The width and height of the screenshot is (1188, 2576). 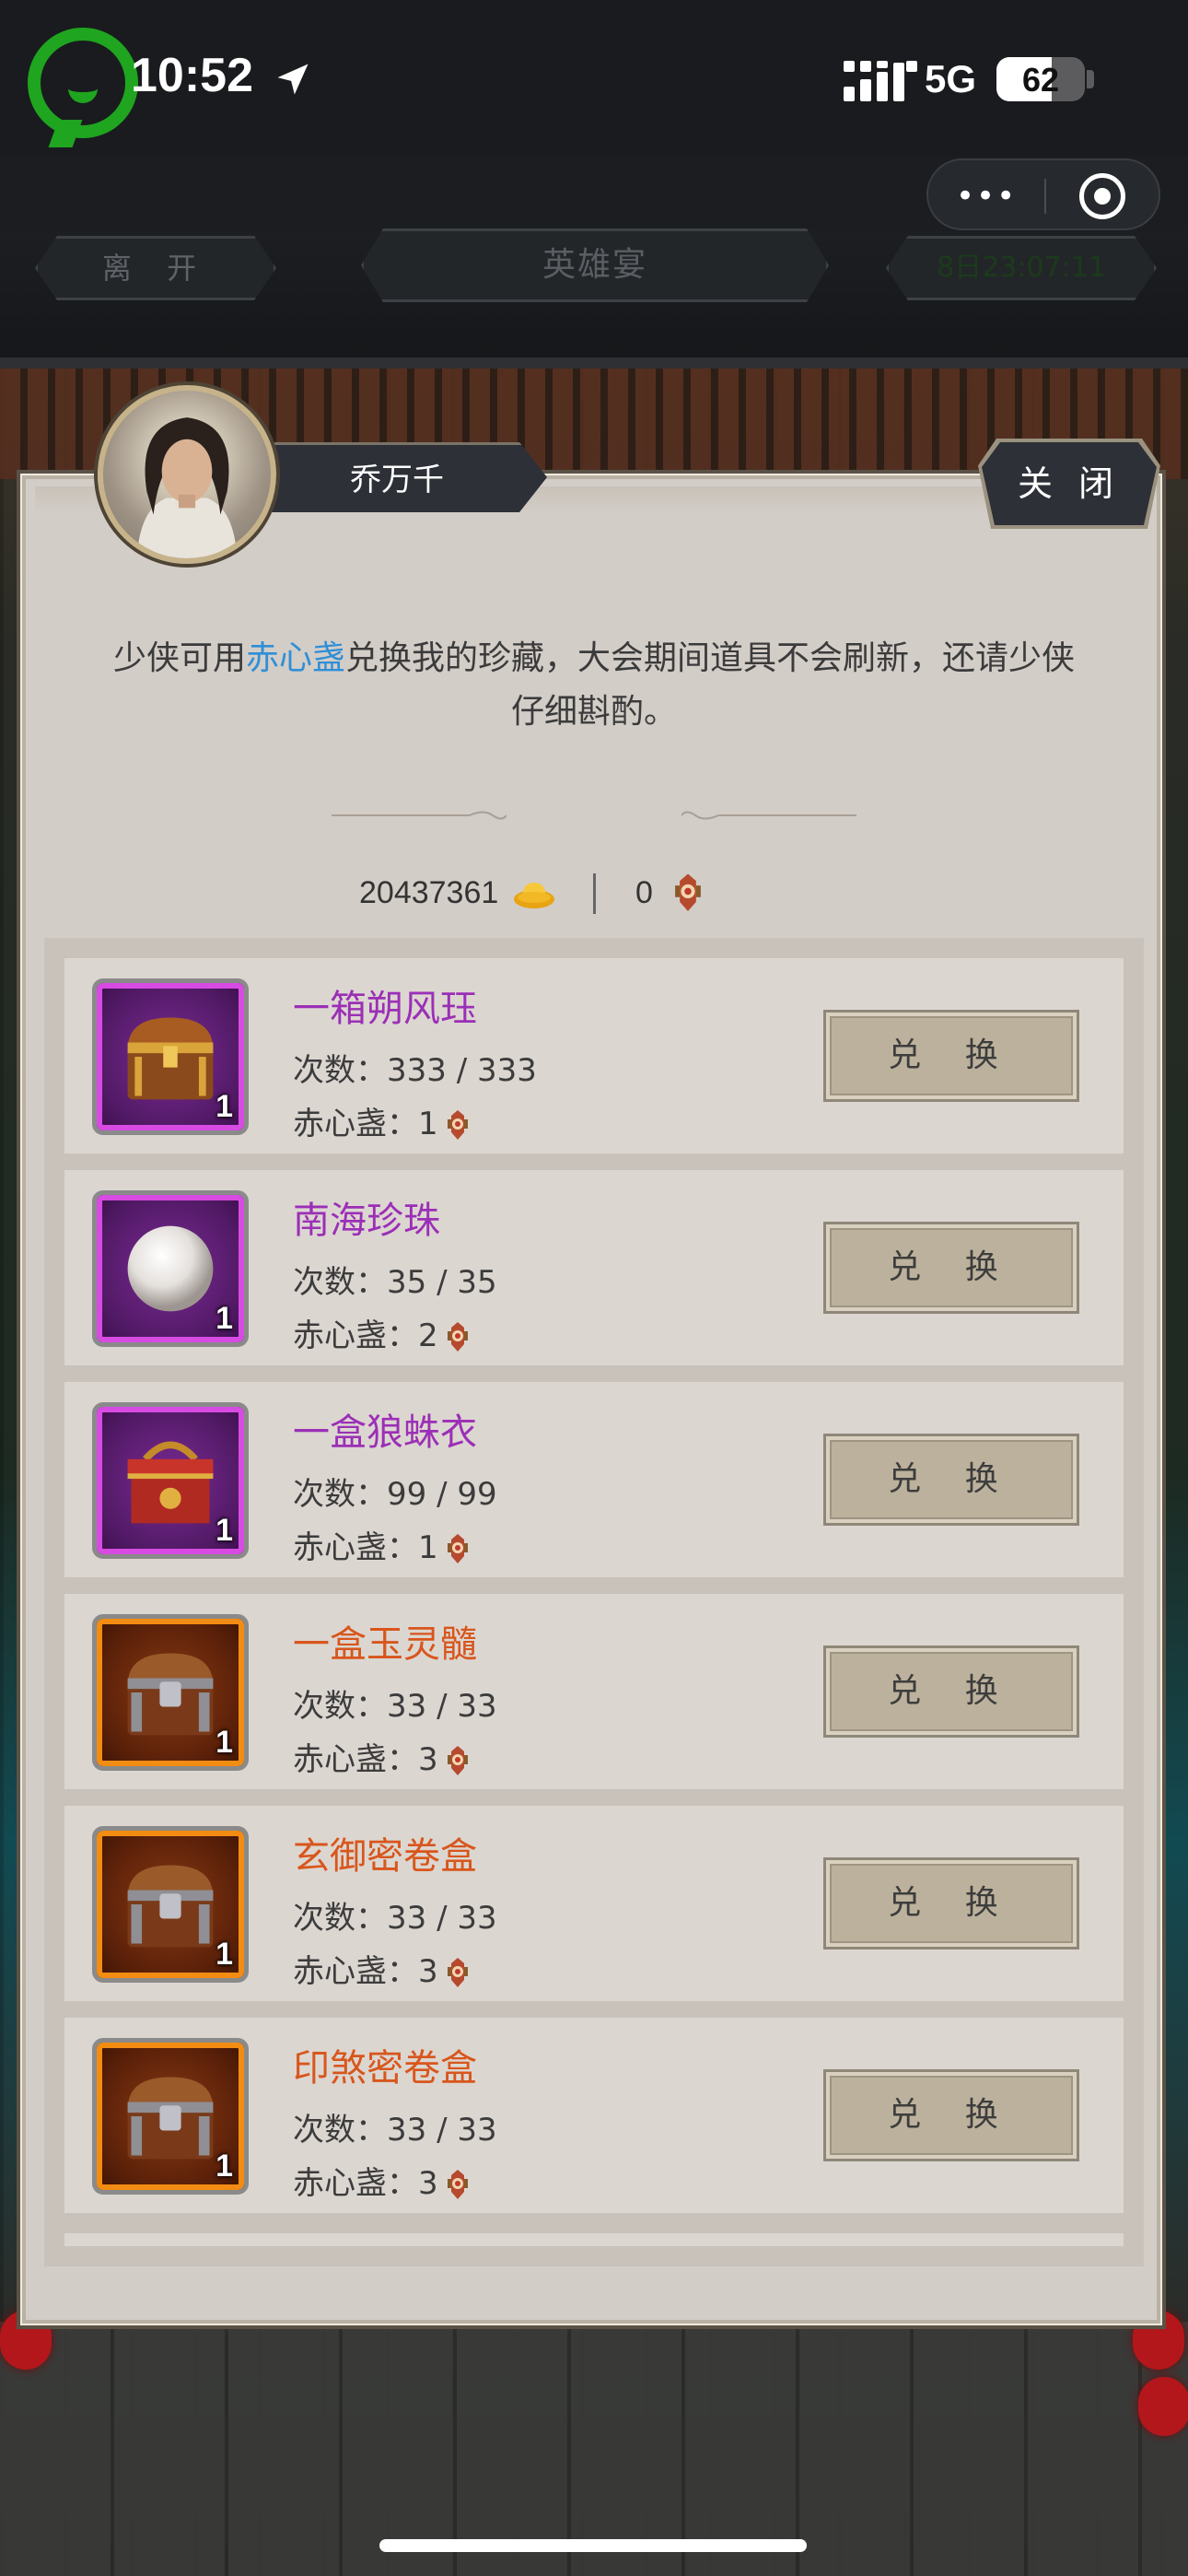 I want to click on battery-level: 62, so click(x=1040, y=80).